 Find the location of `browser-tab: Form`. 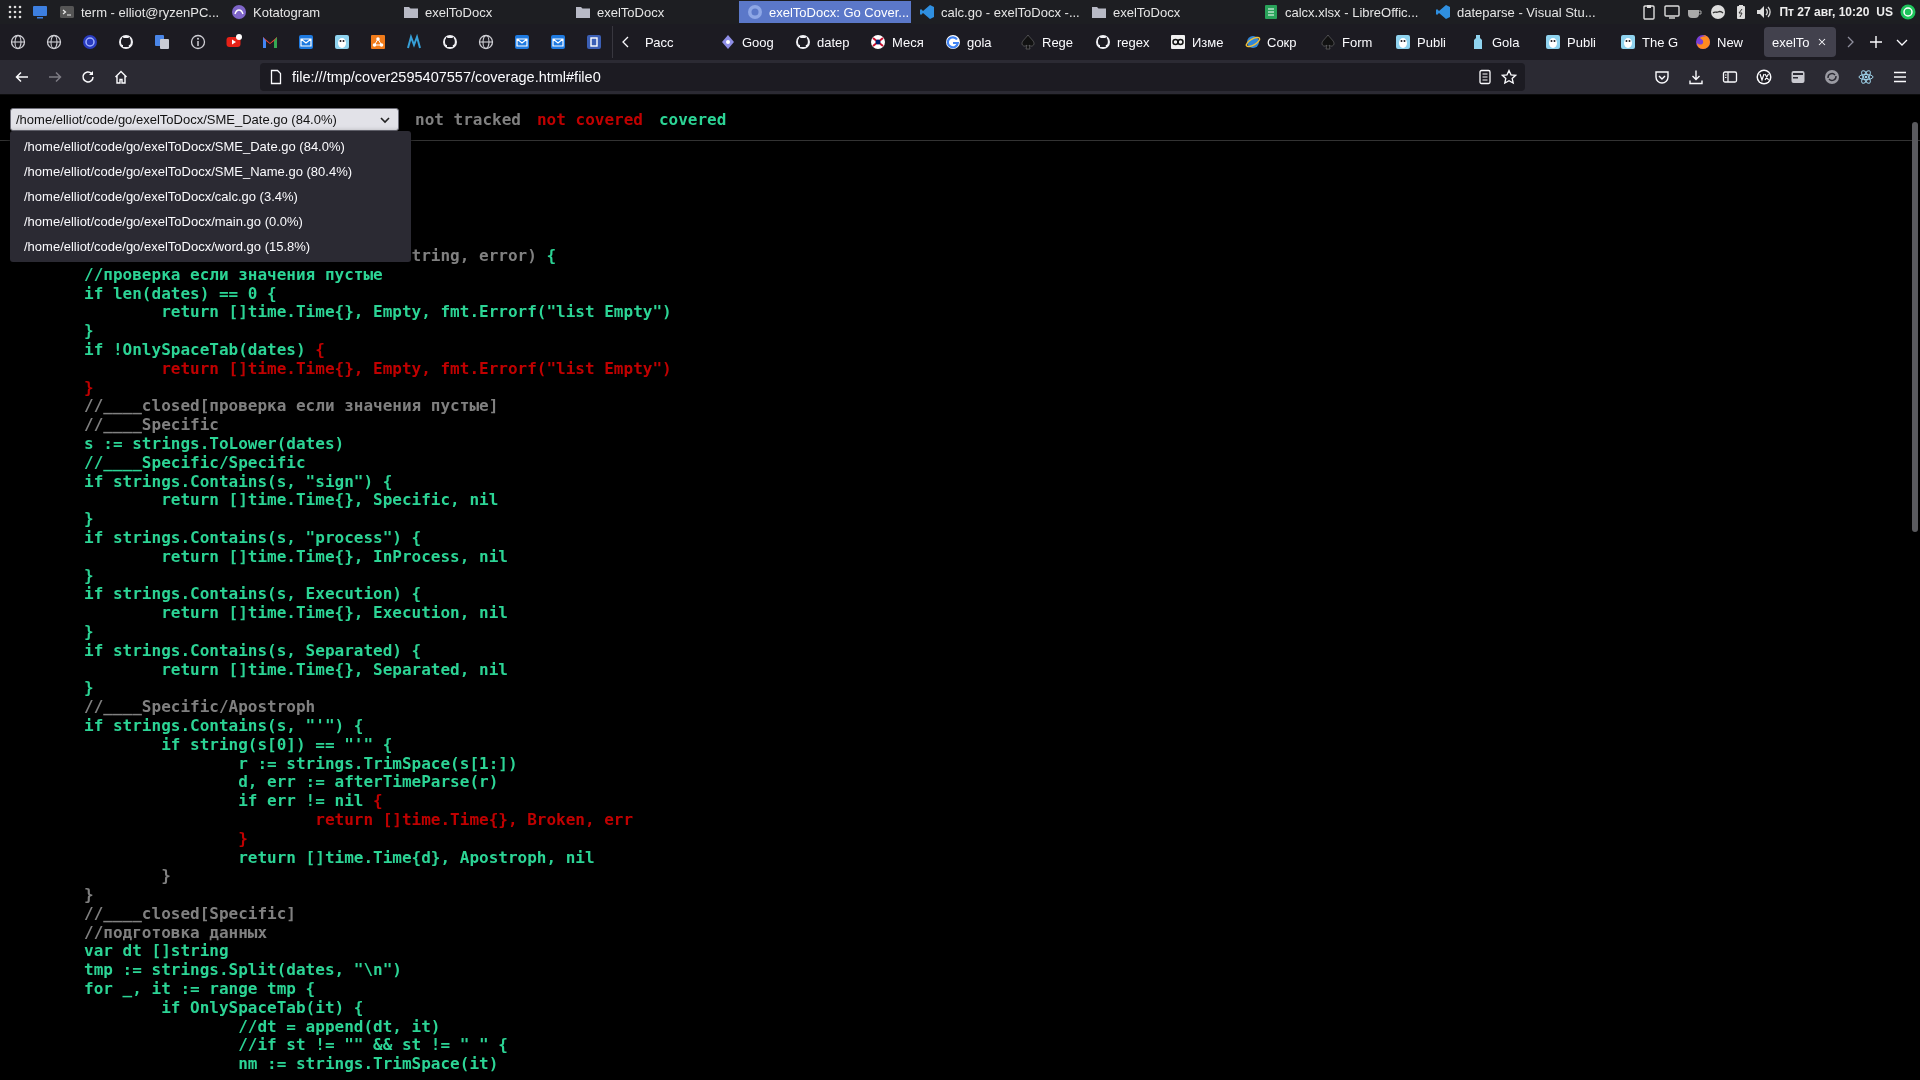

browser-tab: Form is located at coordinates (1351, 42).